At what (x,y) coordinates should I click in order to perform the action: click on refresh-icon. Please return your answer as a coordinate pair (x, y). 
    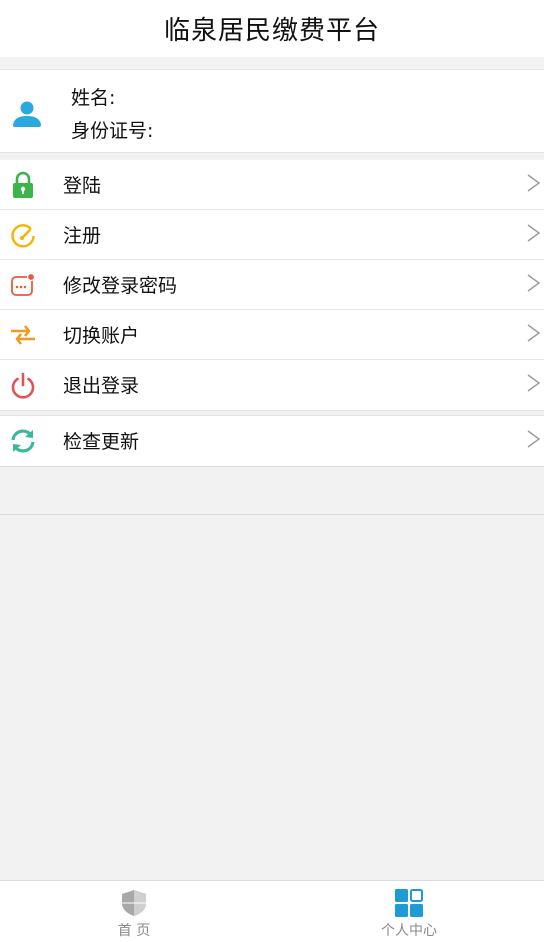
    Looking at the image, I should click on (23, 441).